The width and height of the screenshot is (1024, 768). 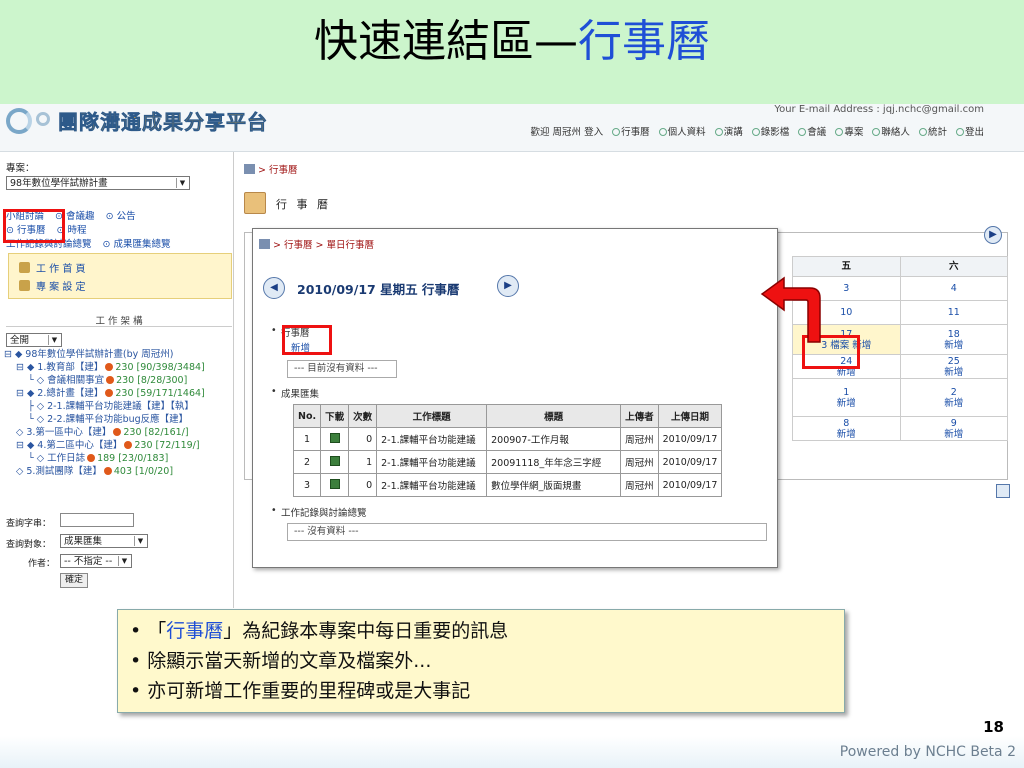 I want to click on slide-title: 快速連結區—行事曆, so click(x=512, y=42).